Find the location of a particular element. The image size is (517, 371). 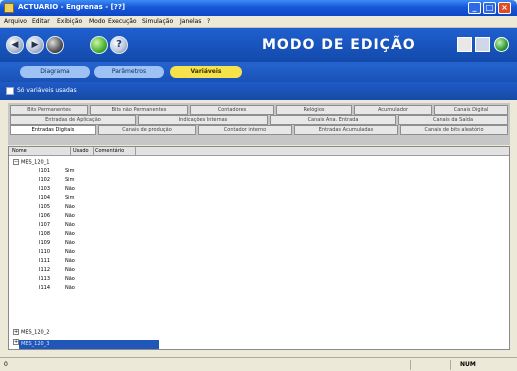

tree-group: − MES_120_1 is located at coordinates (31, 162).